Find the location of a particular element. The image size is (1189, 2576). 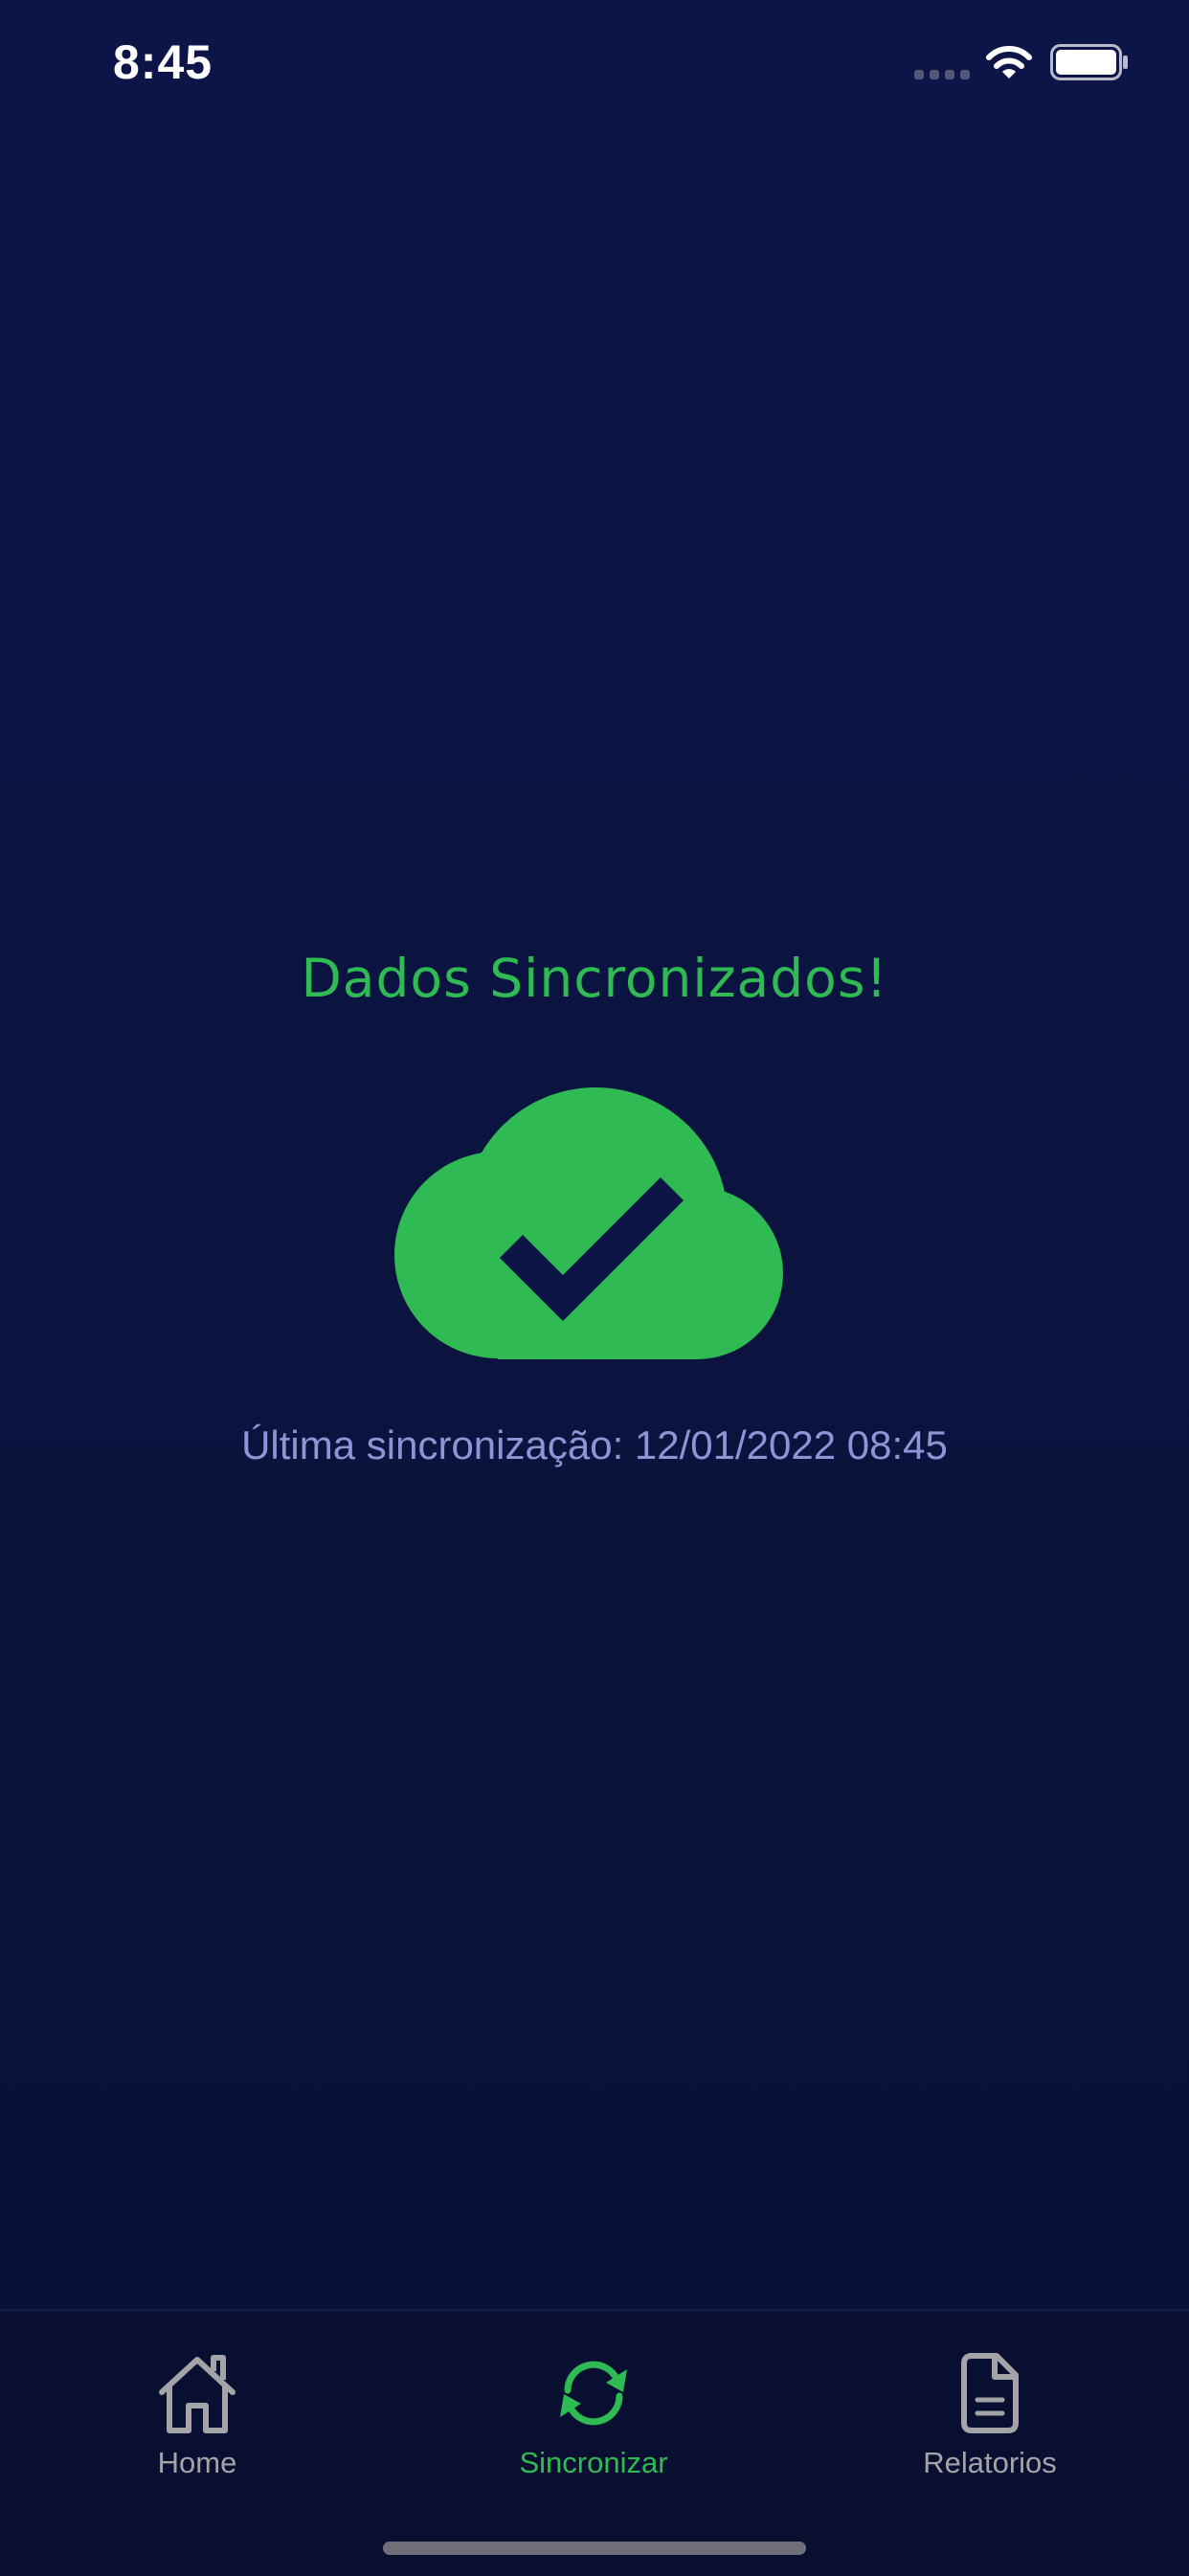

tab-home-label: Home is located at coordinates (197, 2462).